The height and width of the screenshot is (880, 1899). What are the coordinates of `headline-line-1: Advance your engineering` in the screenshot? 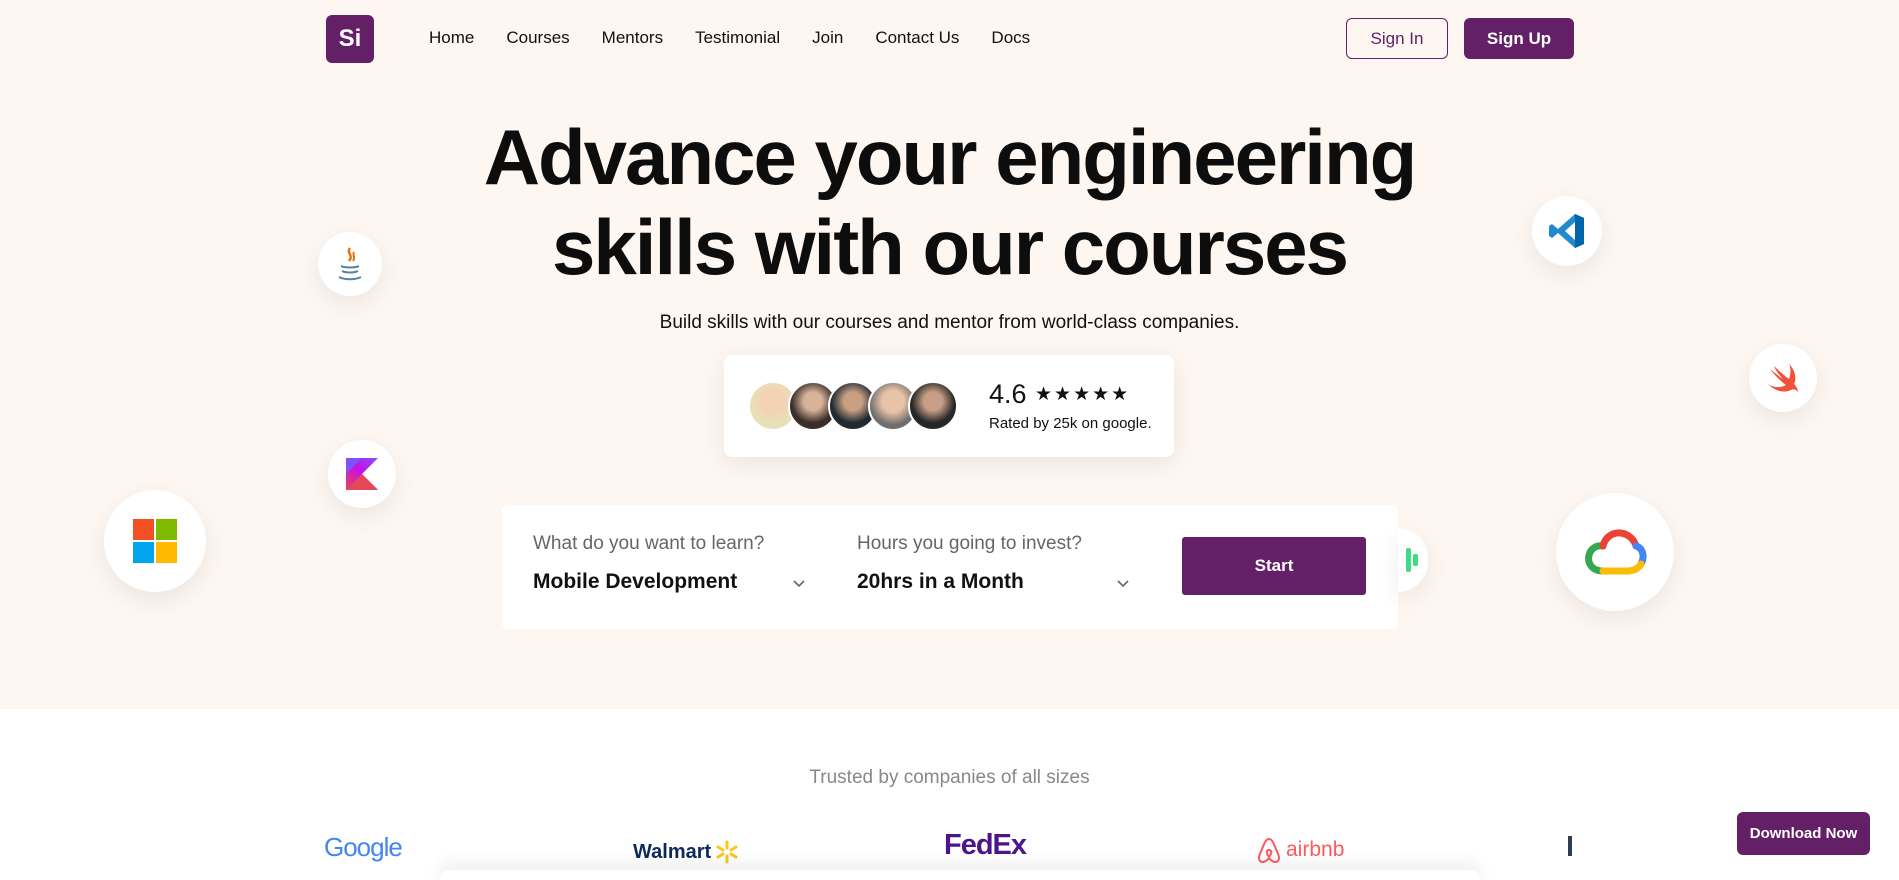 It's located at (950, 157).